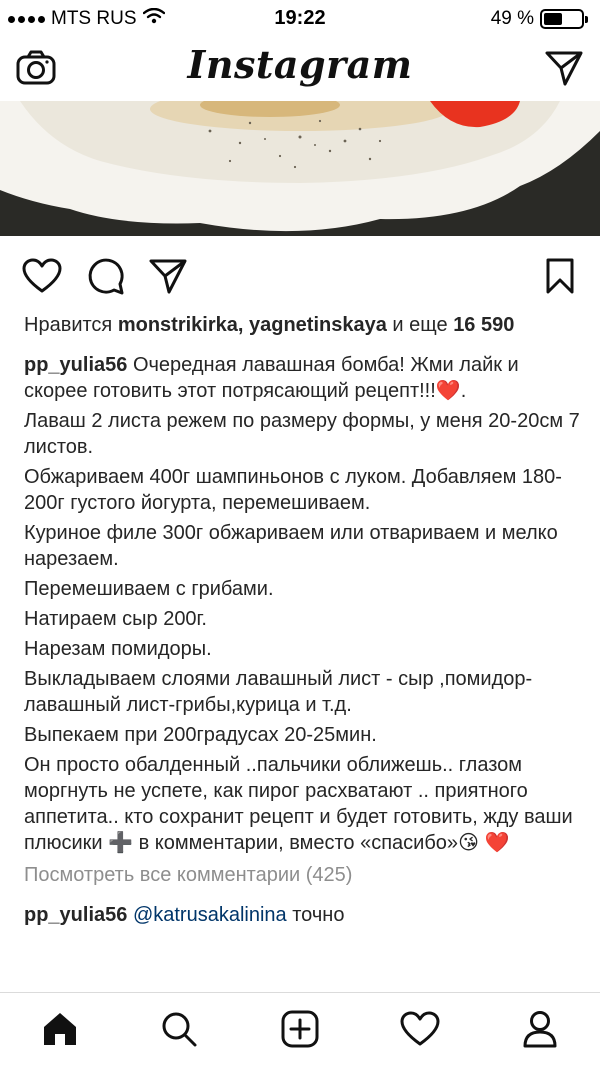 The height and width of the screenshot is (1066, 600). I want to click on direct-message-button, so click(564, 68).